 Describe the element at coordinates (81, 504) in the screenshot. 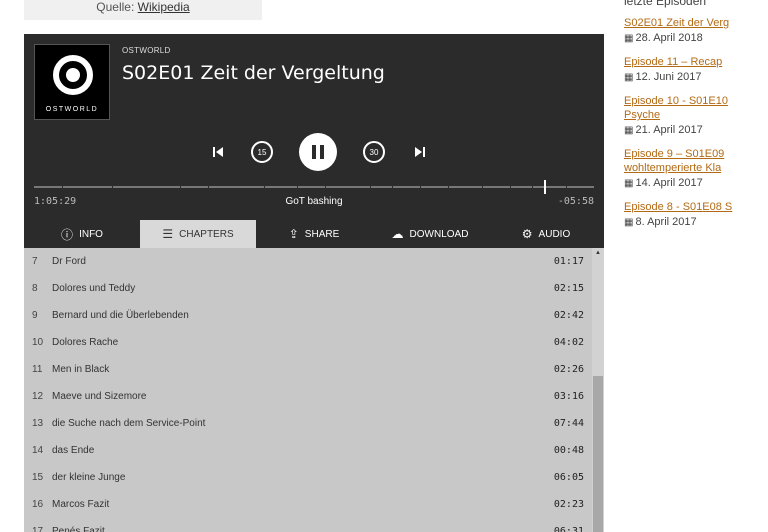

I see `chapter-title: Marcos Fazit` at that location.